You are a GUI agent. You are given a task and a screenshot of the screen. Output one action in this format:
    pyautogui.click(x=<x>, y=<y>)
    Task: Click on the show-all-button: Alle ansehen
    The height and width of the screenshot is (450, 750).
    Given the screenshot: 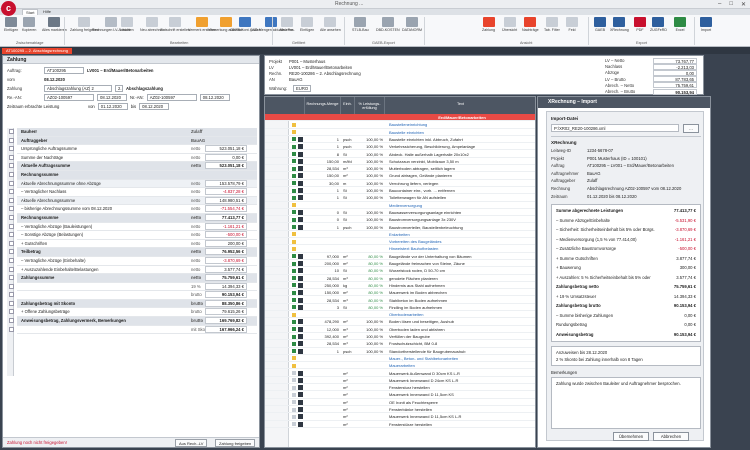 What is the action you would take?
    pyautogui.click(x=330, y=24)
    